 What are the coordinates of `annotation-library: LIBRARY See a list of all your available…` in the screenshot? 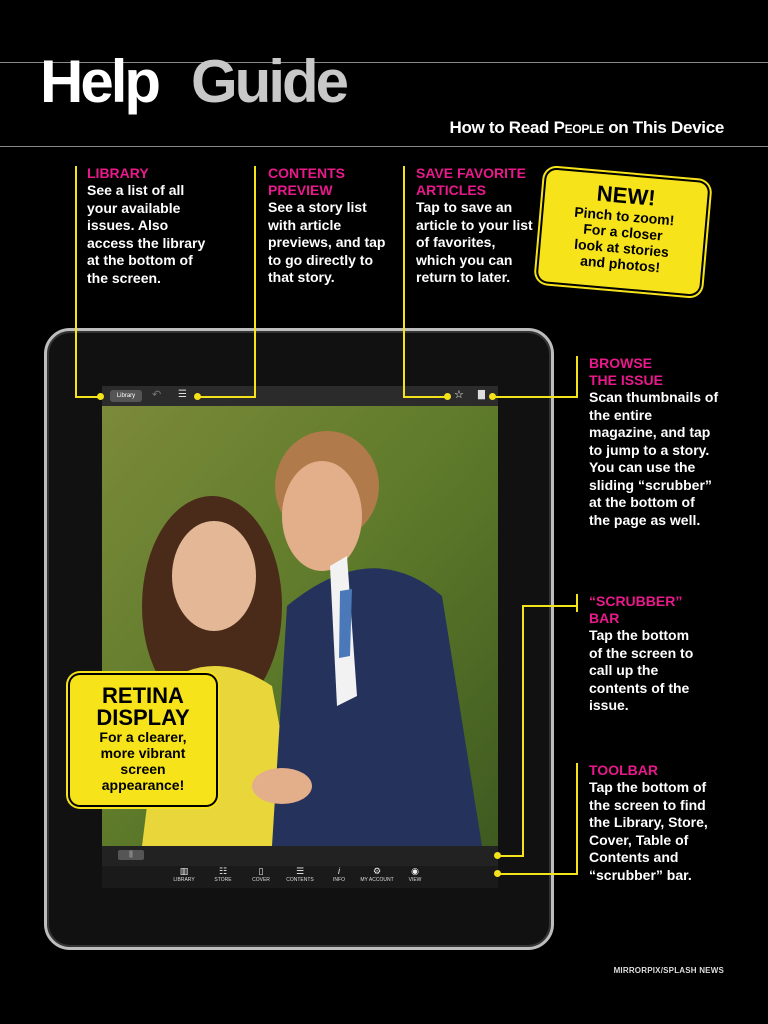 It's located at (152, 226).